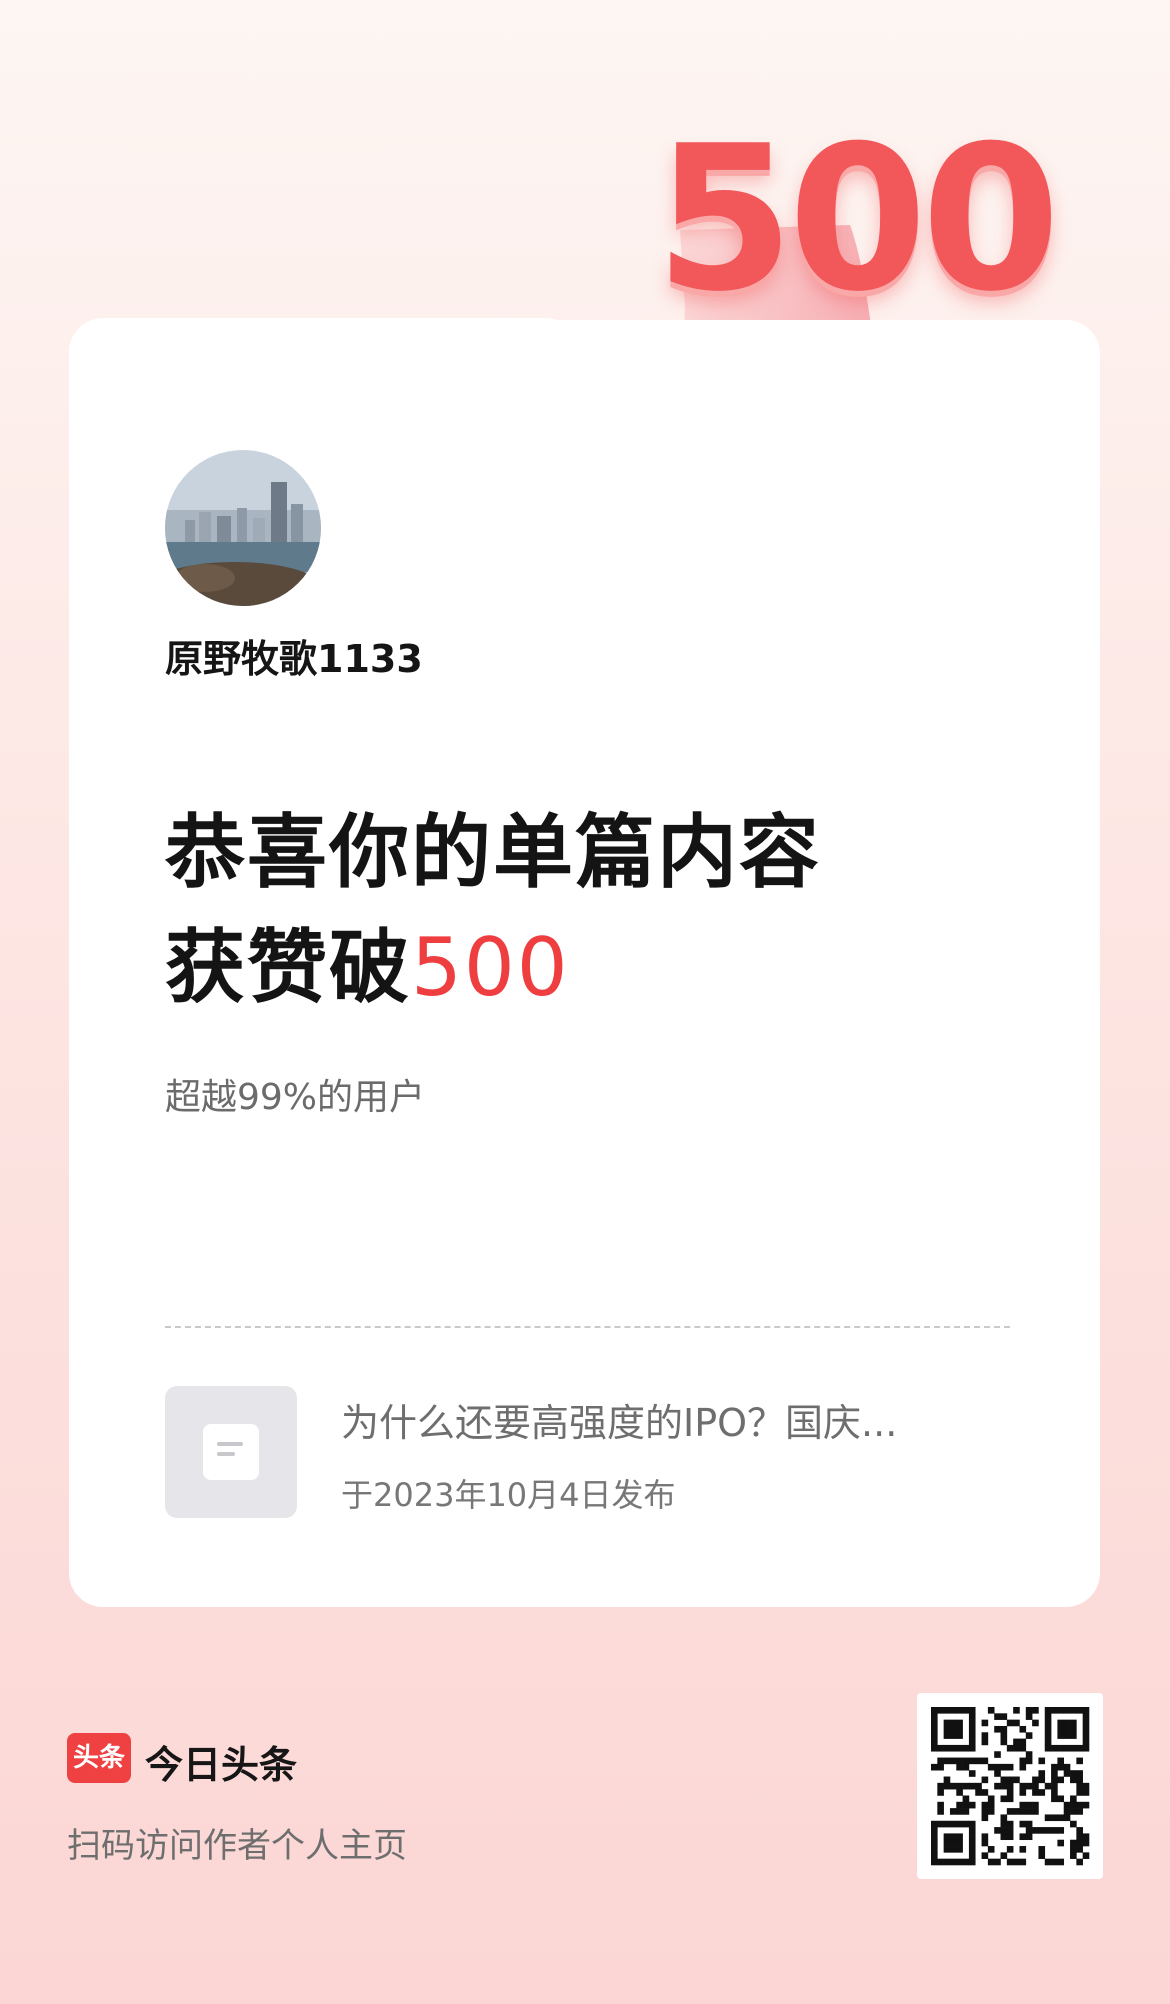 Image resolution: width=1170 pixels, height=2004 pixels. I want to click on headline-line-1: 恭喜你的单篇内容, so click(493, 852).